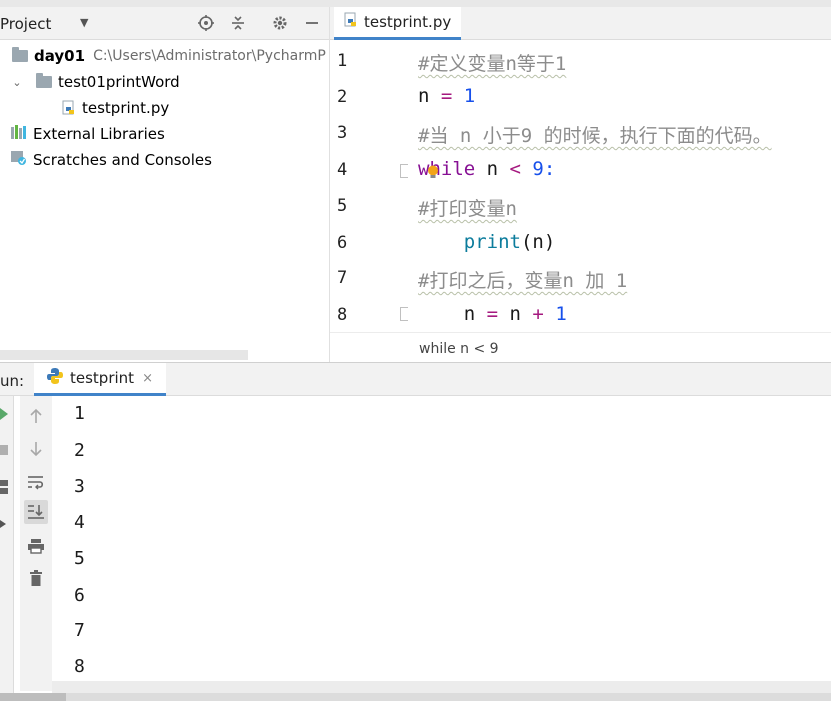 The width and height of the screenshot is (831, 701). What do you see at coordinates (342, 133) in the screenshot?
I see `line-number: 3` at bounding box center [342, 133].